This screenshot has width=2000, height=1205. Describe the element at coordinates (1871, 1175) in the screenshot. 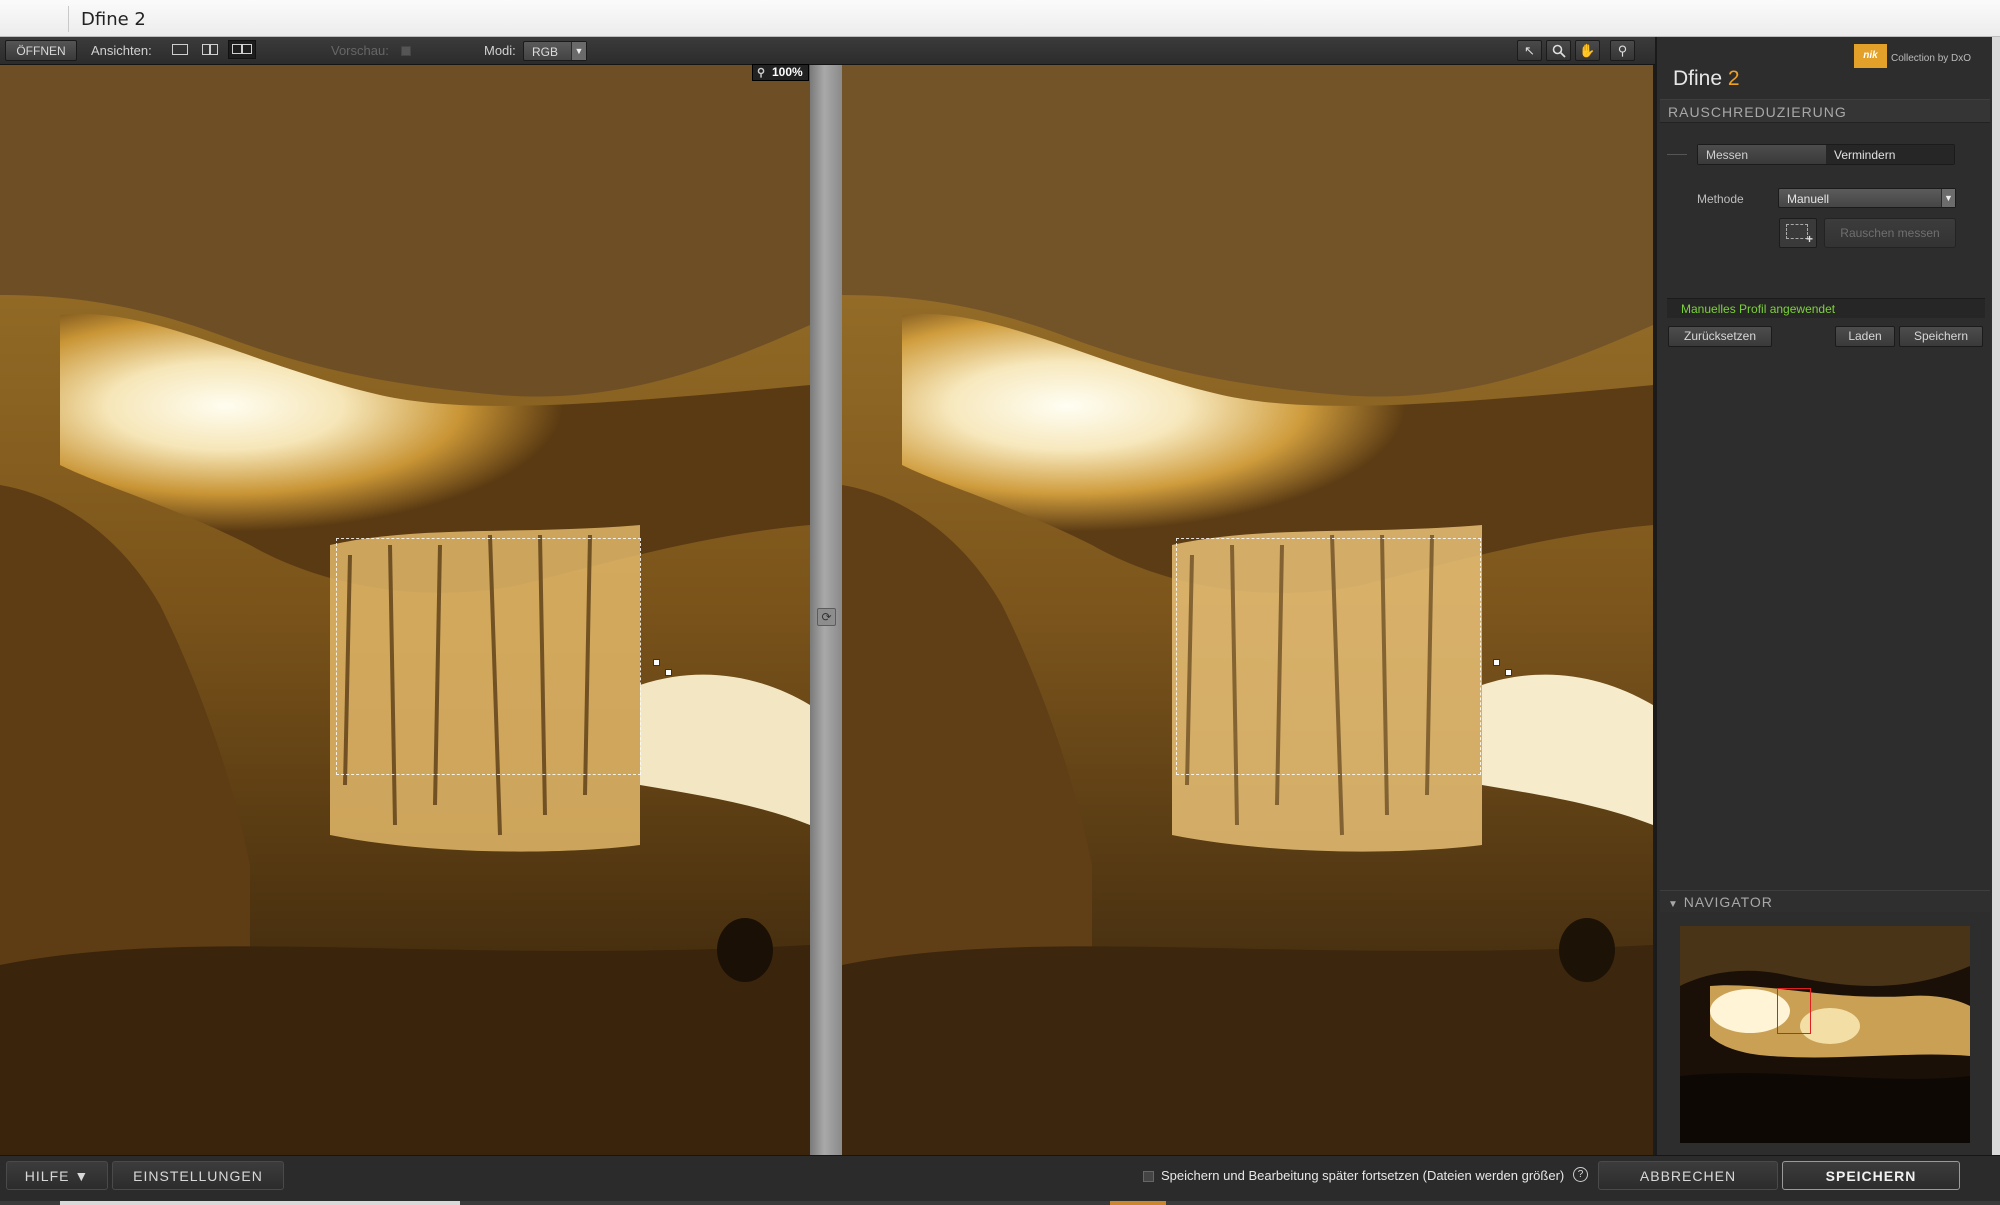

I see `save-button: SPEICHERN` at that location.